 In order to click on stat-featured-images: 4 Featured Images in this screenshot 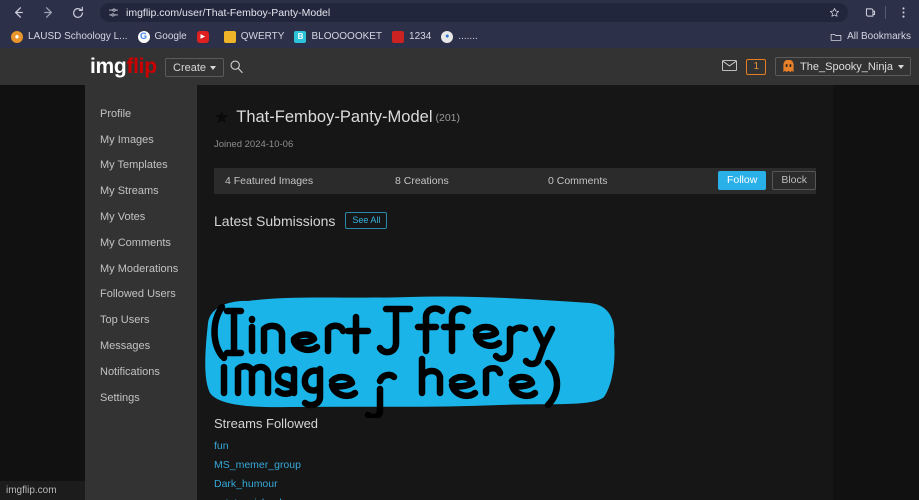, I will do `click(269, 181)`.